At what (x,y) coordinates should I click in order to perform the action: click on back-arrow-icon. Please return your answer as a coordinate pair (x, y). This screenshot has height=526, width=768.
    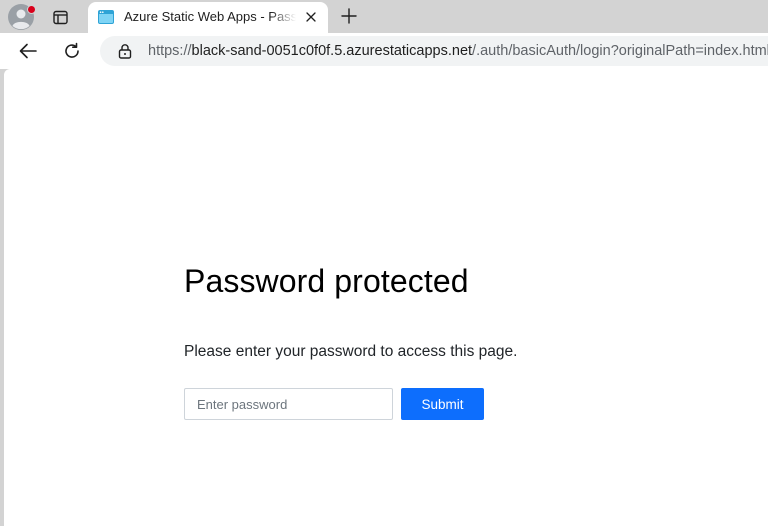
    Looking at the image, I should click on (28, 51).